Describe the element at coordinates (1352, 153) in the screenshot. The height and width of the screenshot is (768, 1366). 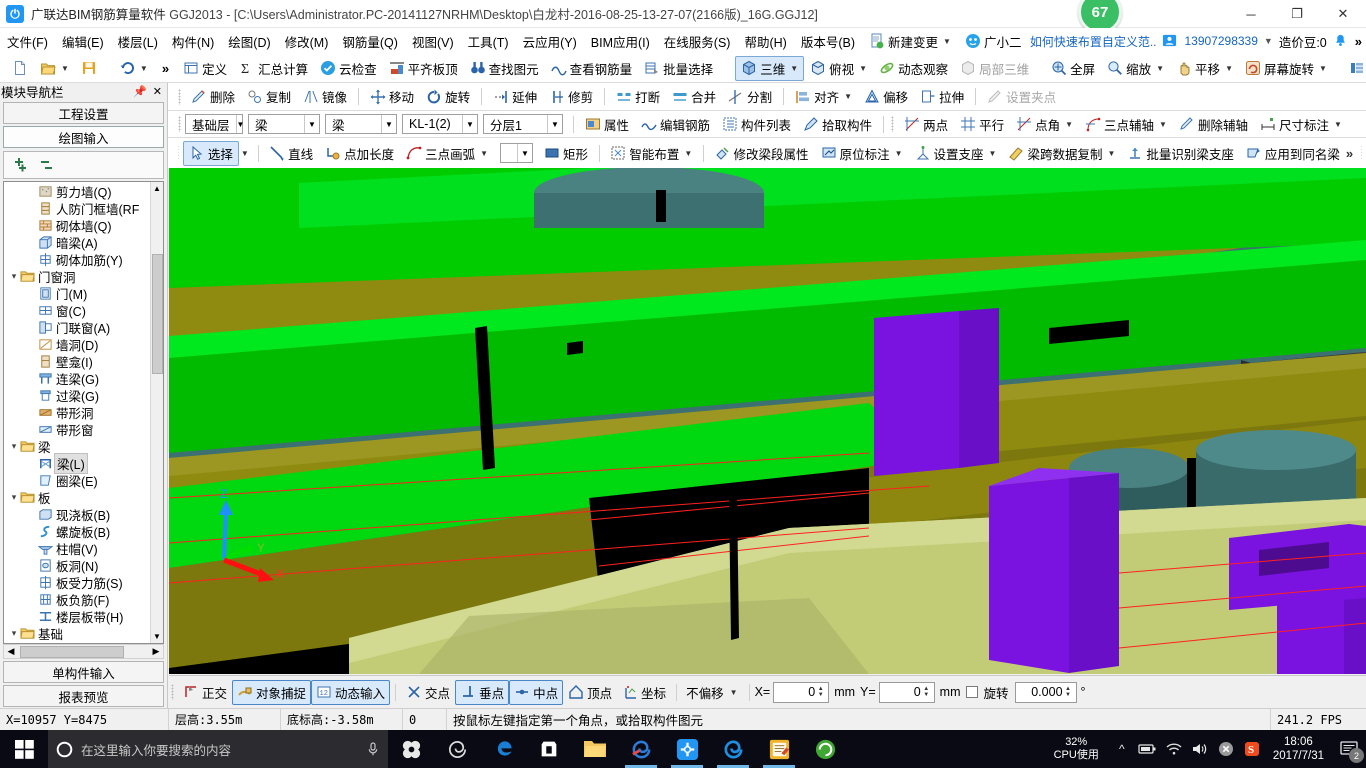
I see `draw-toolbar-overflow-button: »` at that location.